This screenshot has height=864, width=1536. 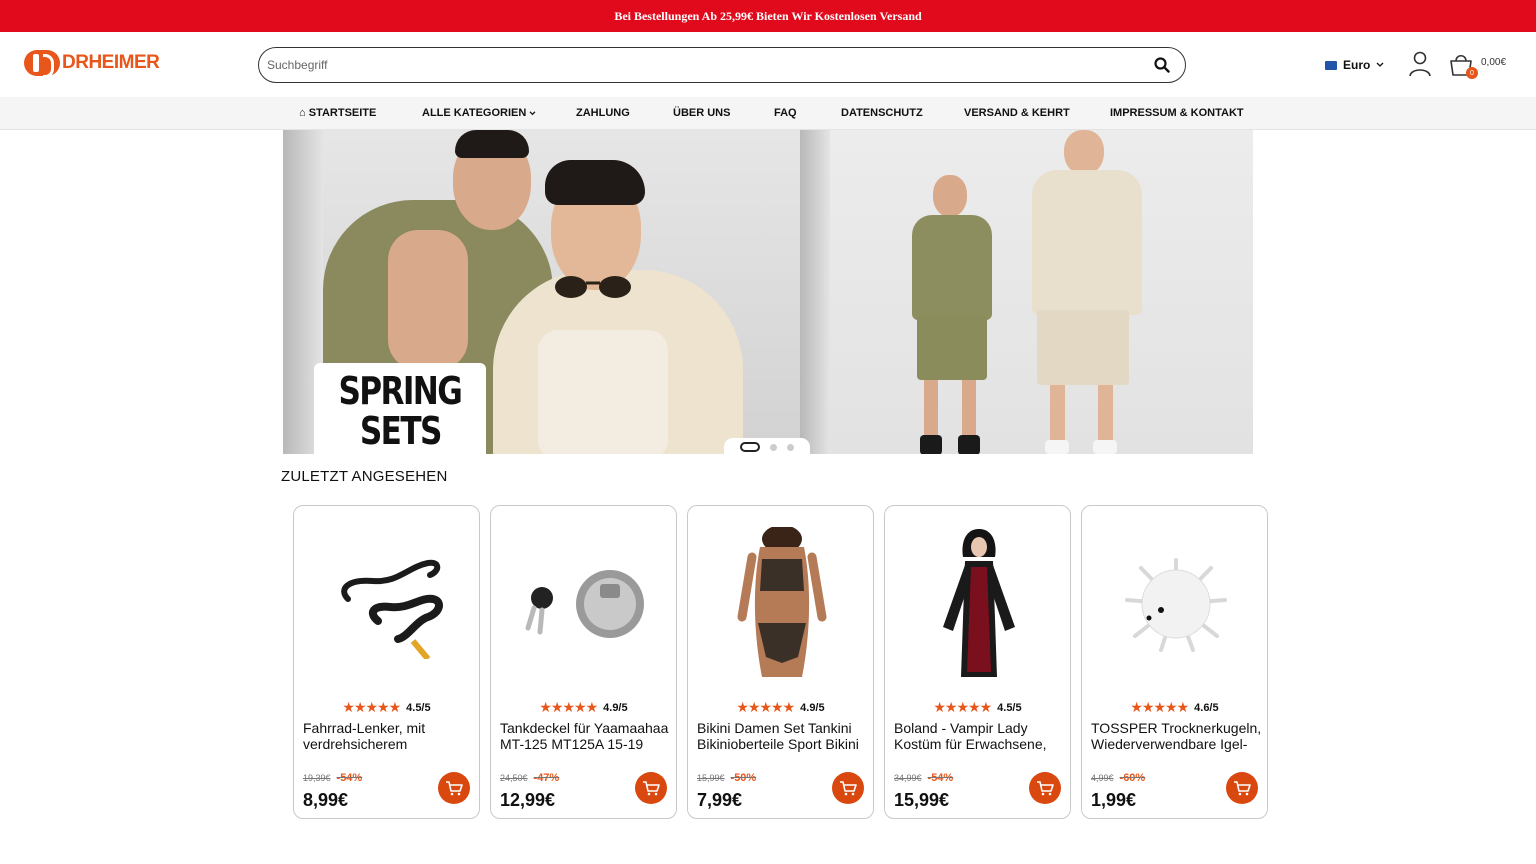 I want to click on nav-label: Datenschutz, so click(x=882, y=113).